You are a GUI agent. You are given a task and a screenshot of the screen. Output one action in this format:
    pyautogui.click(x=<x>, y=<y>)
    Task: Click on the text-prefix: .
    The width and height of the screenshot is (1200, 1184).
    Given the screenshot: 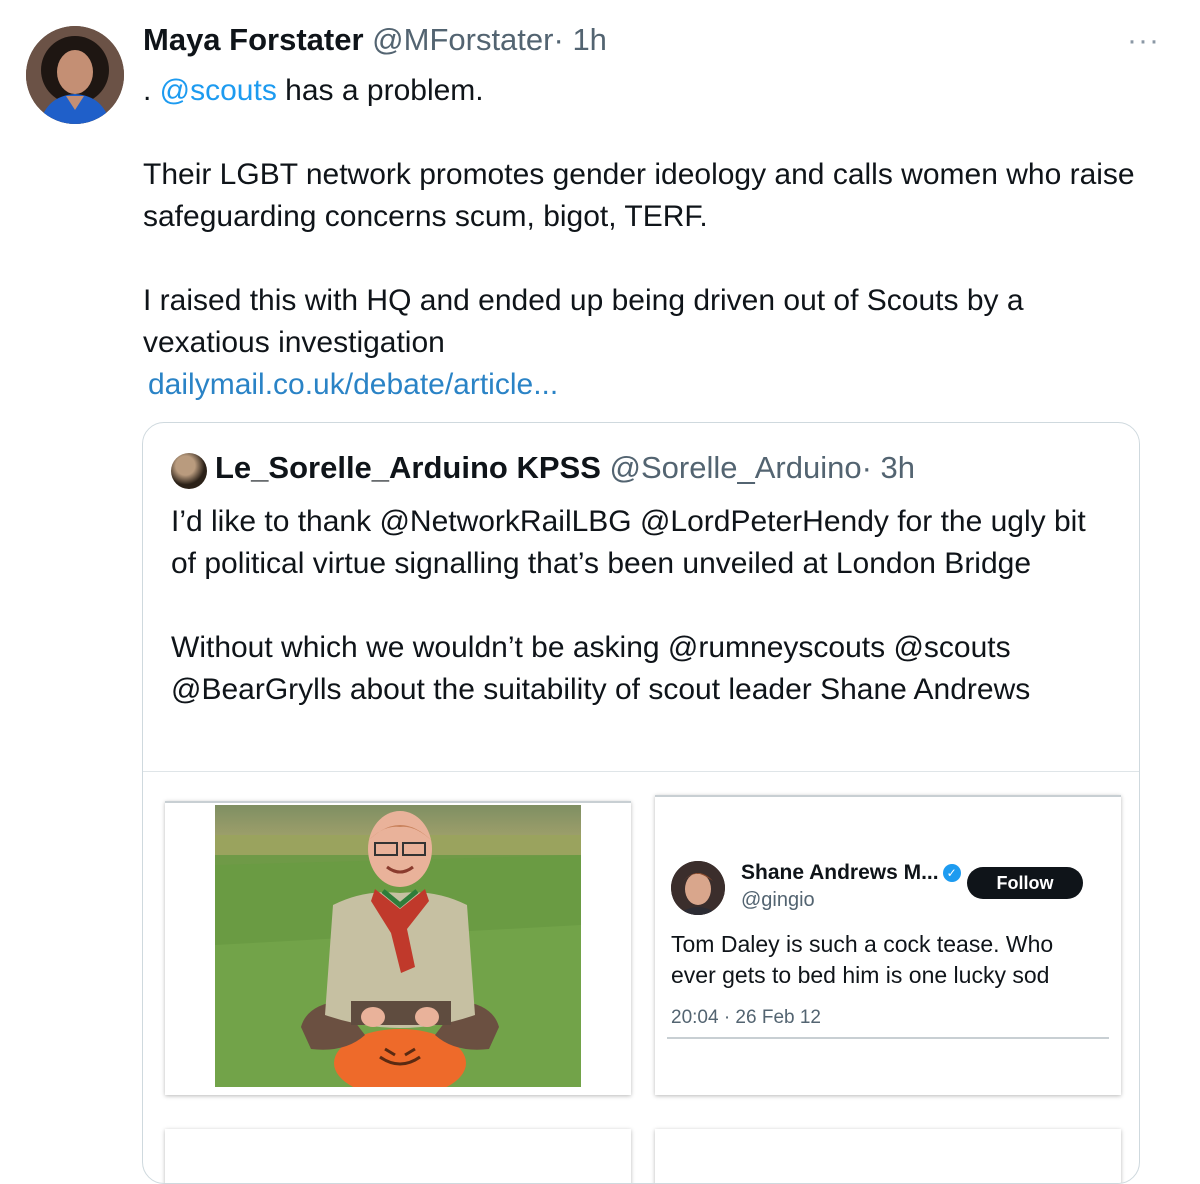 What is the action you would take?
    pyautogui.click(x=151, y=90)
    